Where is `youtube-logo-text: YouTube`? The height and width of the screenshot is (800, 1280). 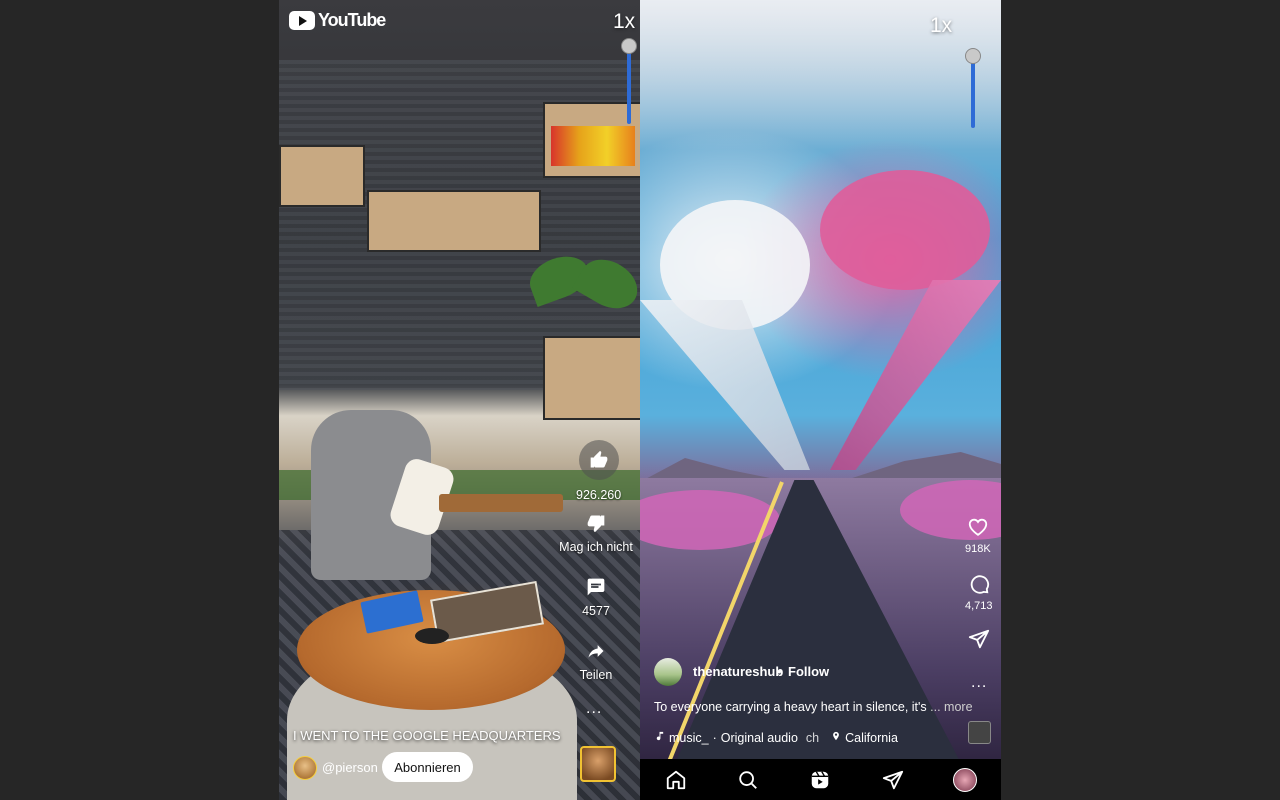
youtube-logo-text: YouTube is located at coordinates (352, 20).